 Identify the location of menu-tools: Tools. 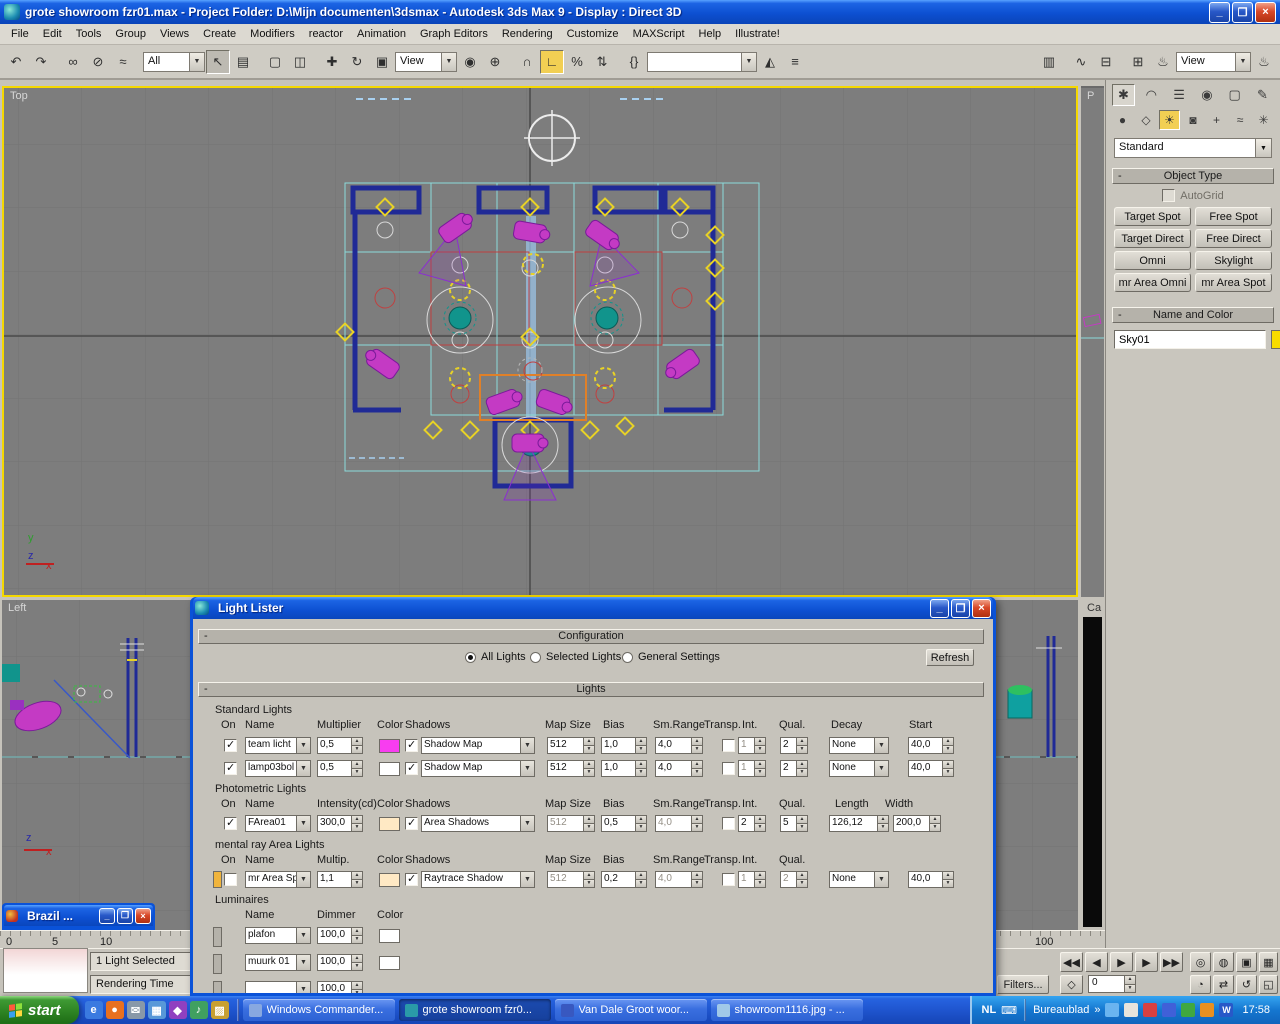
(89, 34).